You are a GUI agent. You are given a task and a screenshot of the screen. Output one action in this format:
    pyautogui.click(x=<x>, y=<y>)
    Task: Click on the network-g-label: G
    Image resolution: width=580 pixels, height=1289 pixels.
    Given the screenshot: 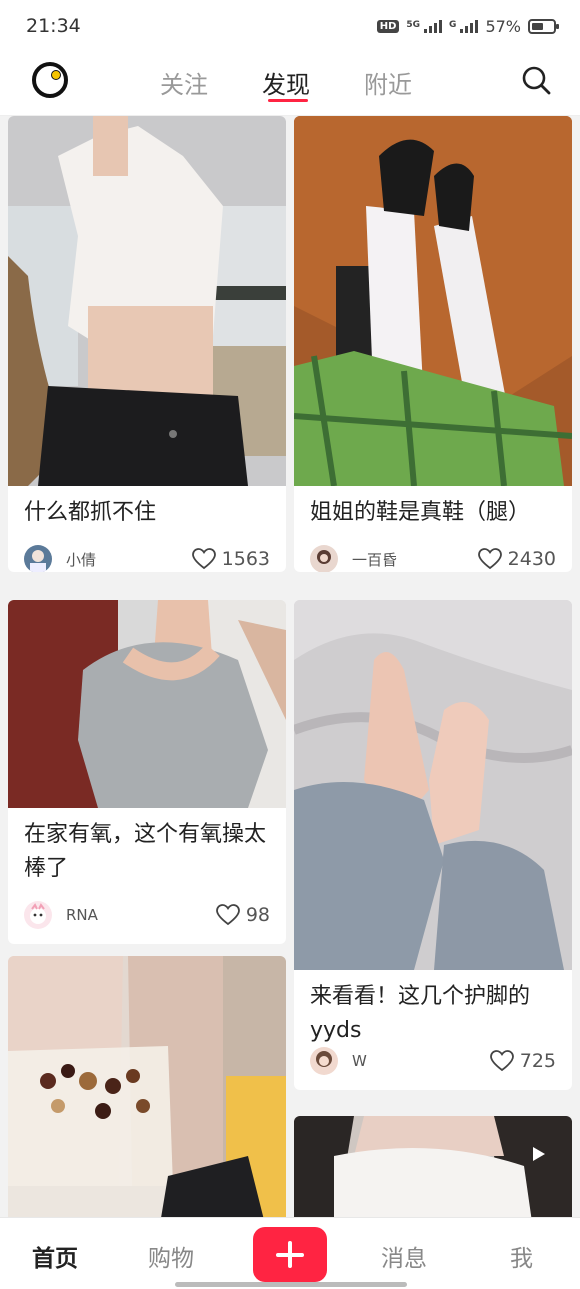 What is the action you would take?
    pyautogui.click(x=453, y=25)
    